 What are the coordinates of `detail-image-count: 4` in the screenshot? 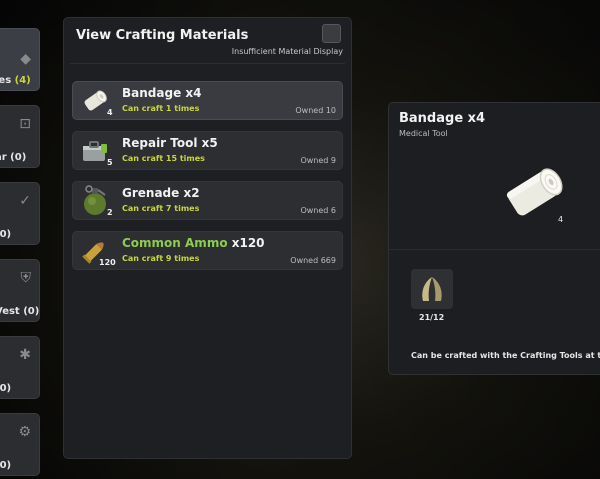 It's located at (561, 219).